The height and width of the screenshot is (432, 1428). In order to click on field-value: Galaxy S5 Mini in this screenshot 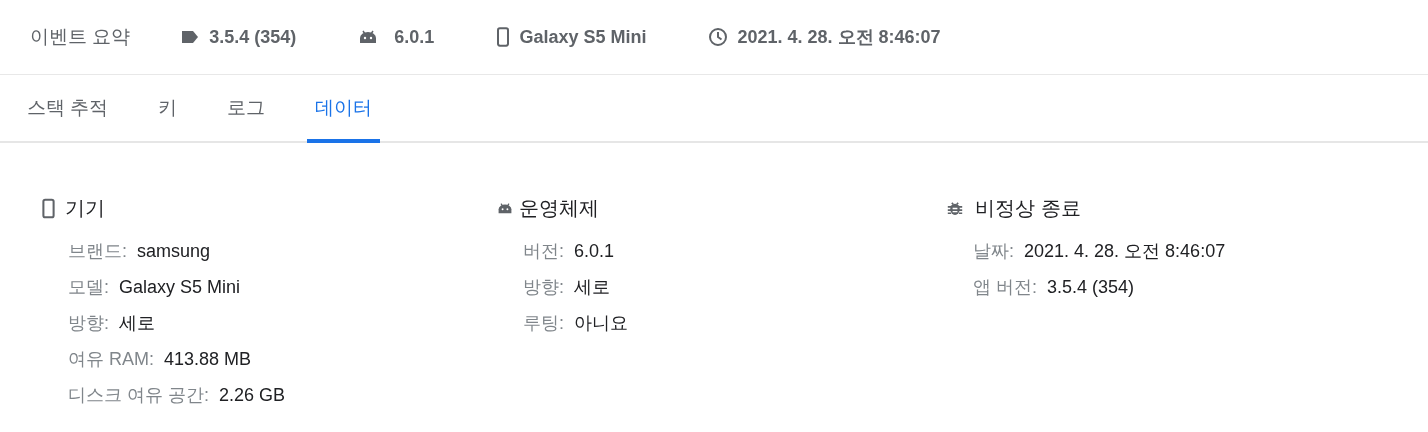, I will do `click(180, 287)`.